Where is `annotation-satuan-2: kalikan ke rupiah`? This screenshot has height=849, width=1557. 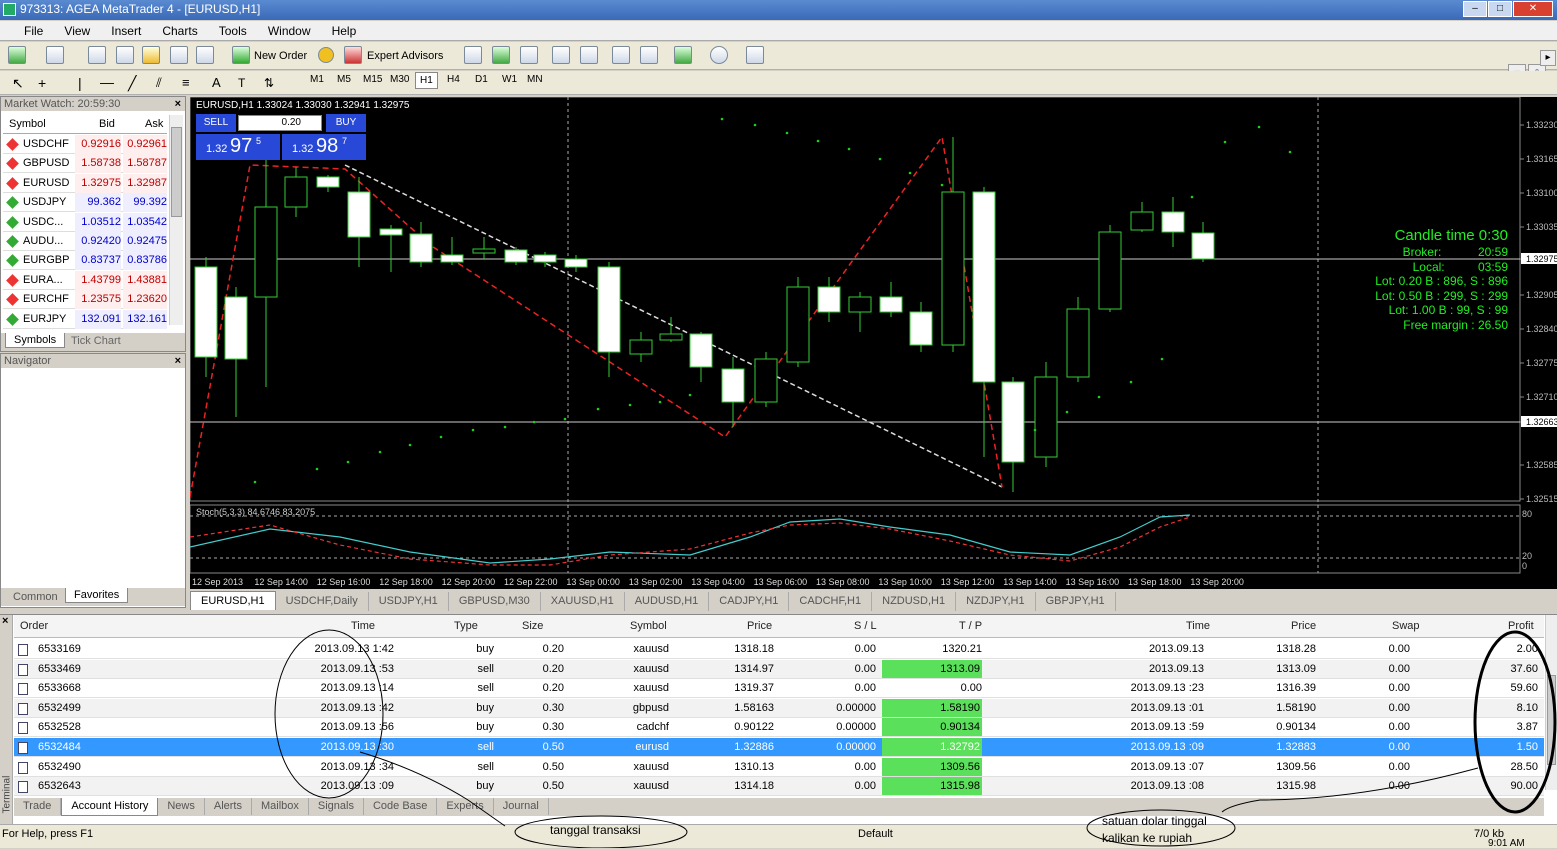 annotation-satuan-2: kalikan ke rupiah is located at coordinates (1147, 838).